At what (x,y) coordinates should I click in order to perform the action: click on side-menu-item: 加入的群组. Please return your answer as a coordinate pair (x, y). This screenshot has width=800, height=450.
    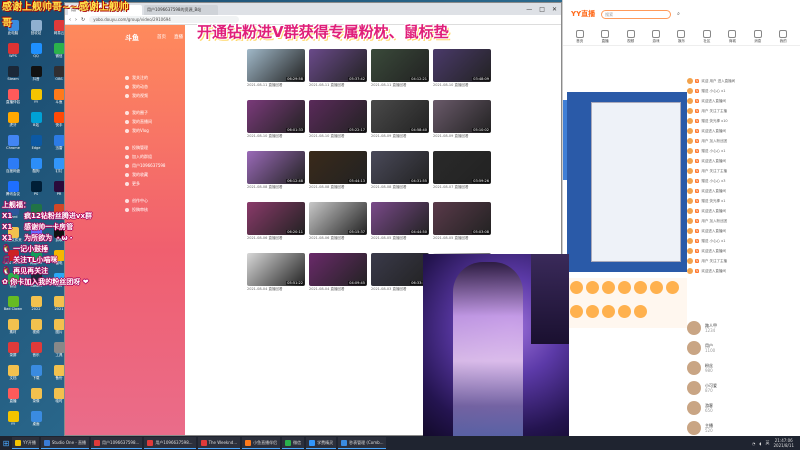
    Looking at the image, I should click on (153, 156).